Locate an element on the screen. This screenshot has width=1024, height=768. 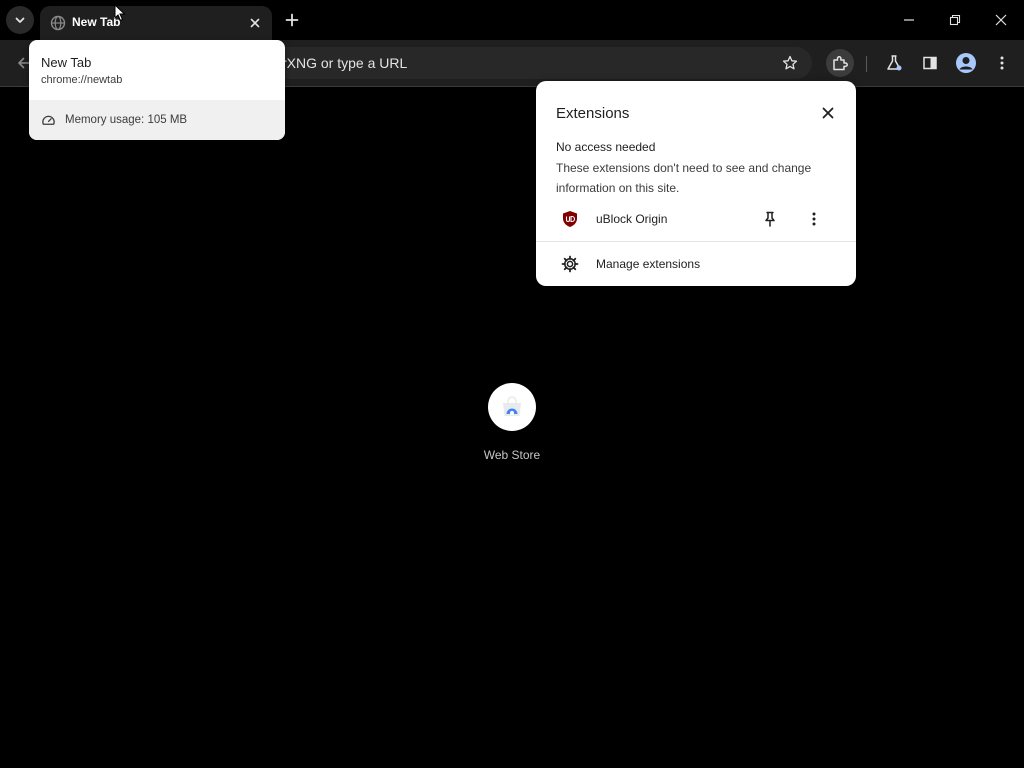
minimize-icon is located at coordinates (909, 20).